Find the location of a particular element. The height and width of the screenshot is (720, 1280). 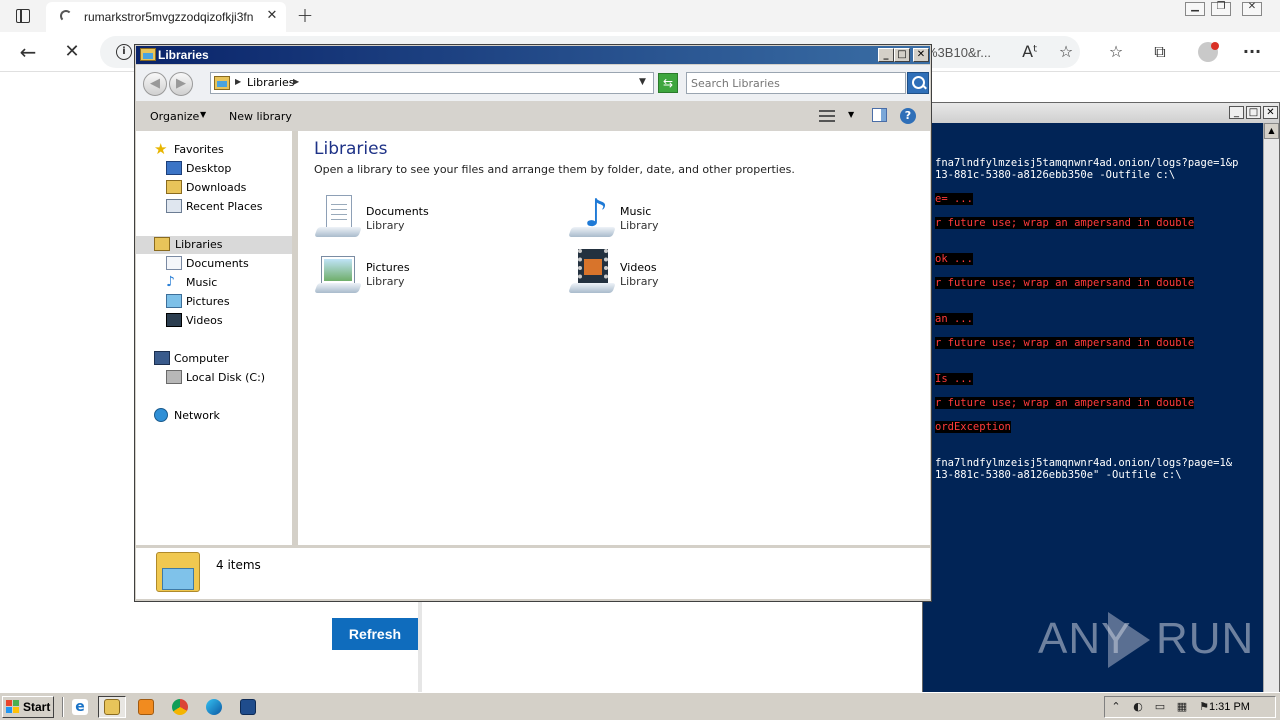

nav-videos: Videos is located at coordinates (216, 321).